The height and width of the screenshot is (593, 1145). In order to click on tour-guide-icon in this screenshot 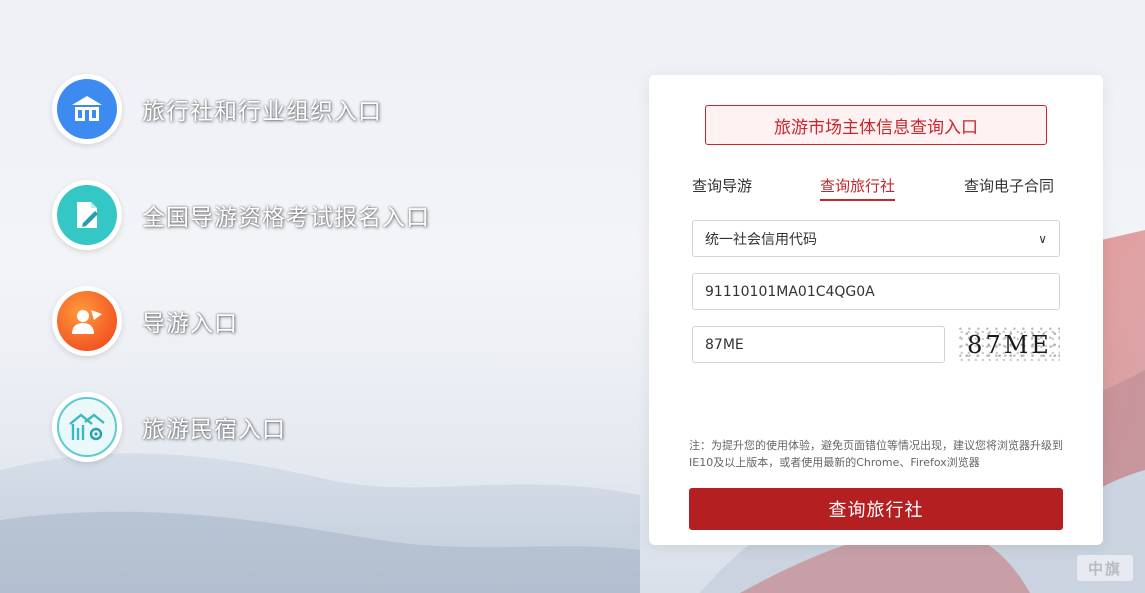, I will do `click(87, 321)`.